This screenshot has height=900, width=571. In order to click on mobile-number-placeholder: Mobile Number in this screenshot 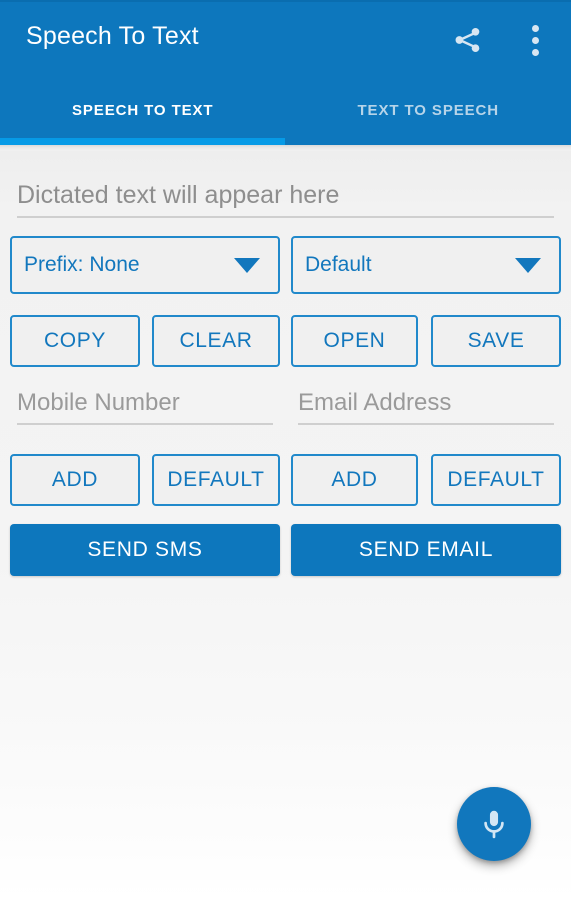, I will do `click(98, 402)`.